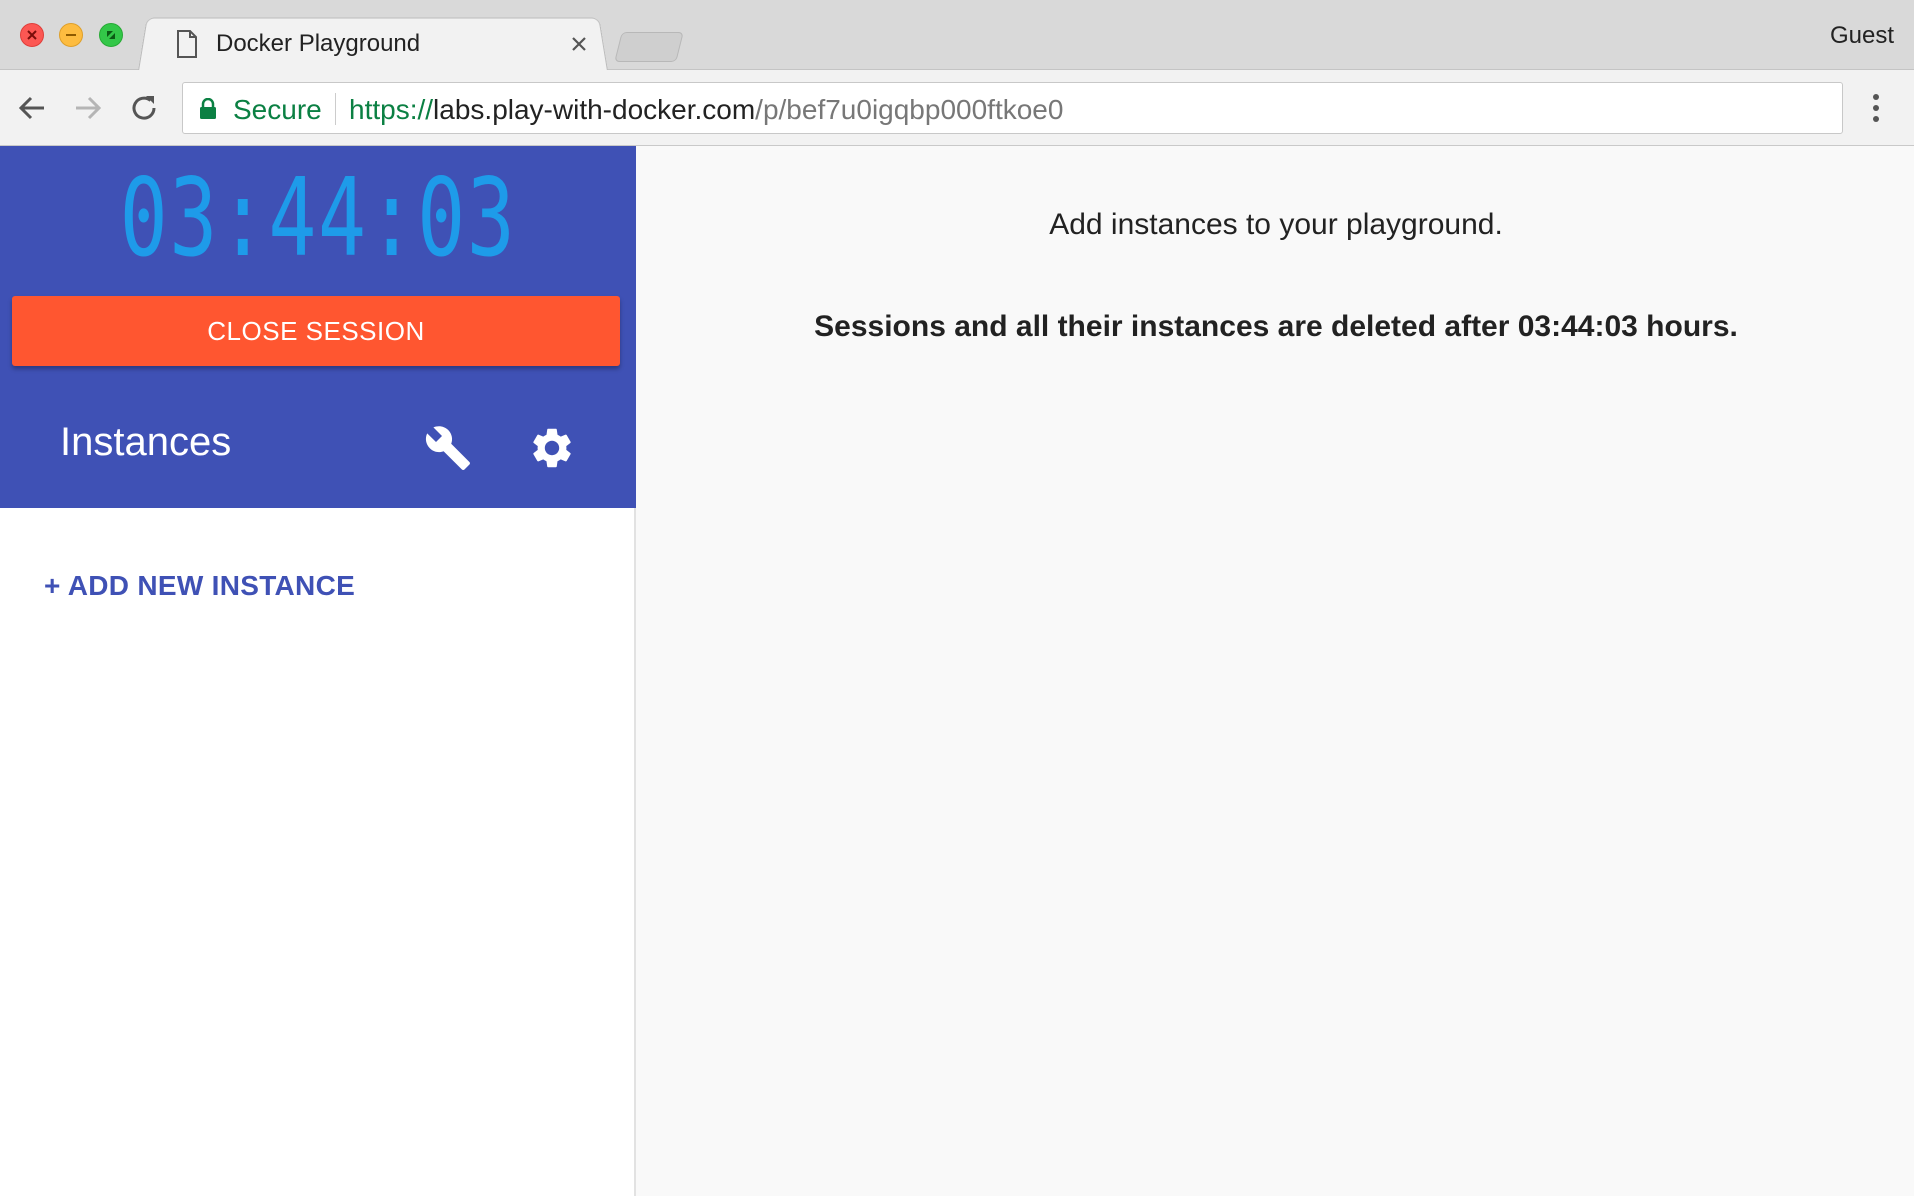 This screenshot has height=1196, width=1914. What do you see at coordinates (32, 108) in the screenshot?
I see `back-arrow-icon` at bounding box center [32, 108].